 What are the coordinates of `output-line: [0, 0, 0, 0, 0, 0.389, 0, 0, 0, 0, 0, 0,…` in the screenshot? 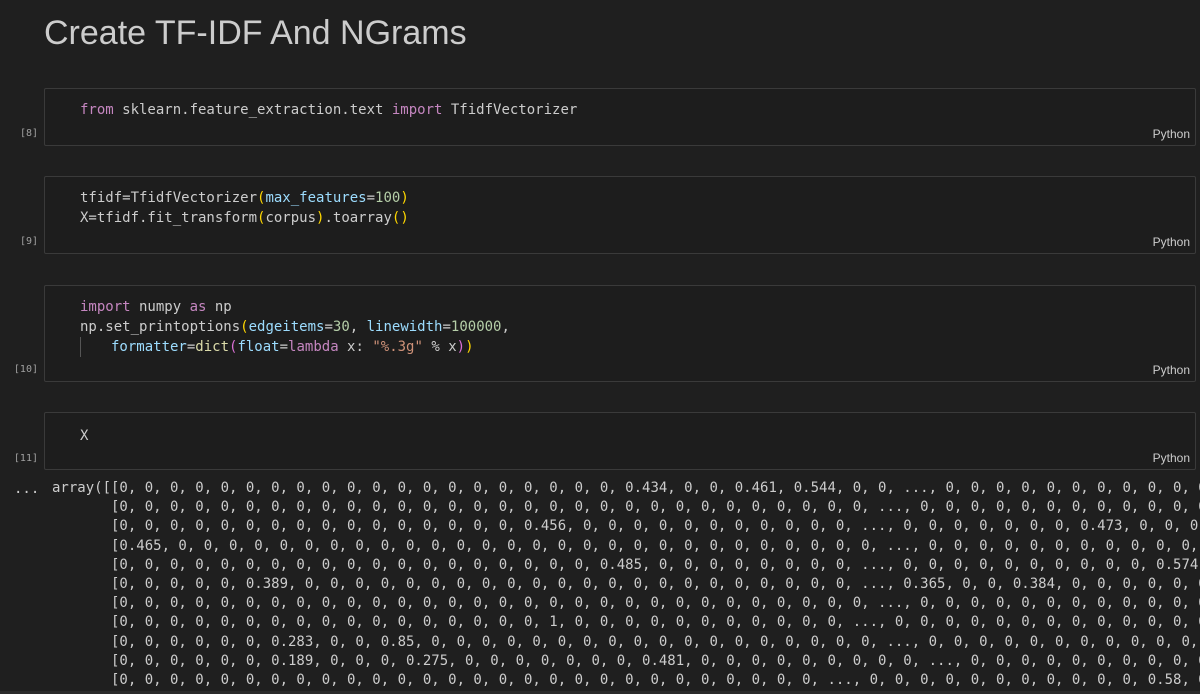 It's located at (626, 584).